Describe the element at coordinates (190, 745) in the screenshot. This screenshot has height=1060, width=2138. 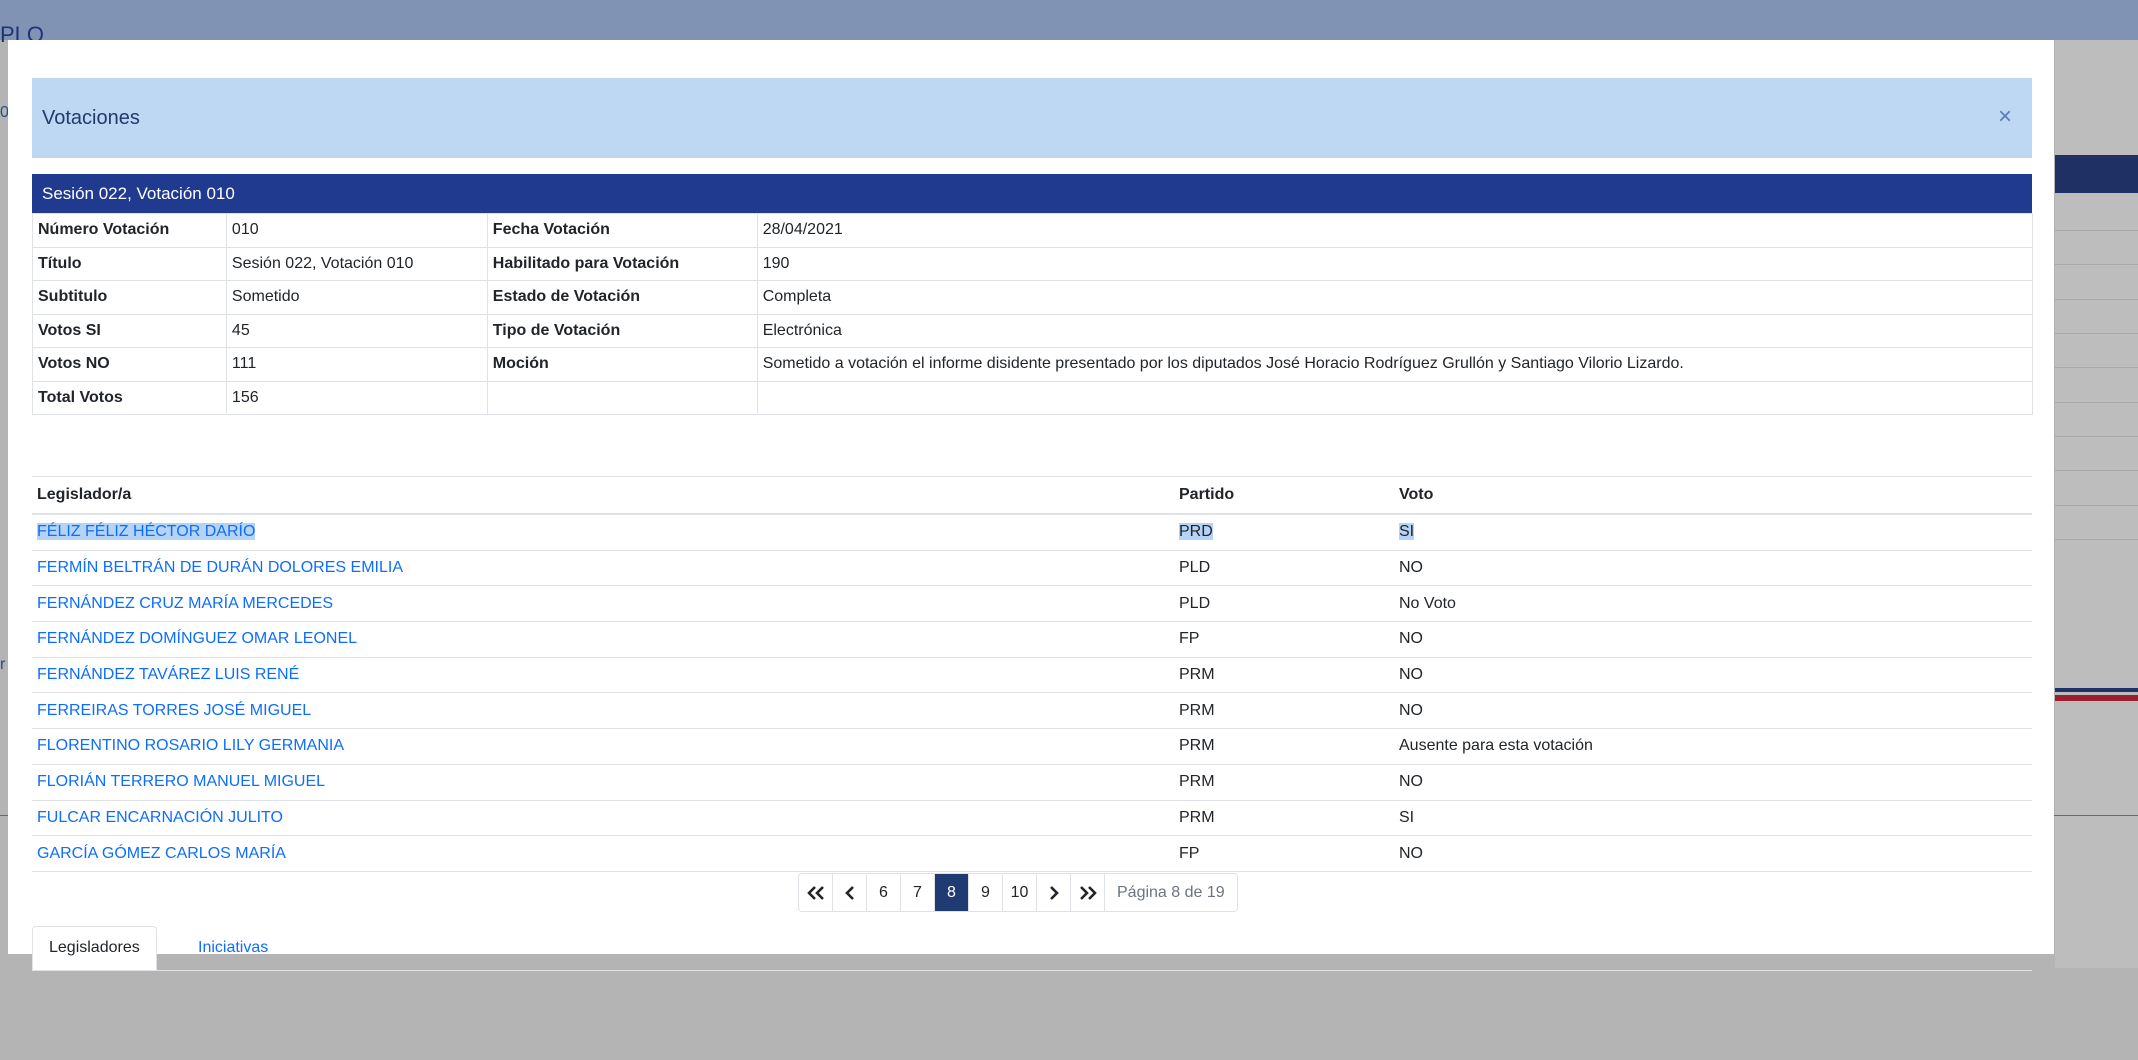
I see `legislator-link: FLORENTINO ROSARIO LILY GERMANIA` at that location.